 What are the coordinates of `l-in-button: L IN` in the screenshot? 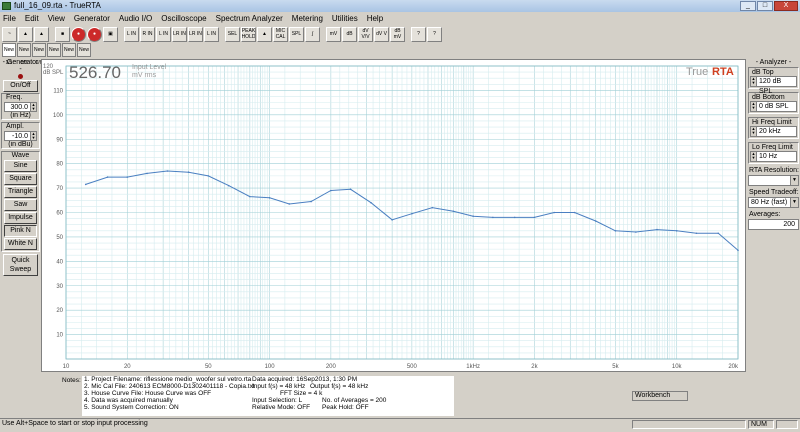 It's located at (131, 34).